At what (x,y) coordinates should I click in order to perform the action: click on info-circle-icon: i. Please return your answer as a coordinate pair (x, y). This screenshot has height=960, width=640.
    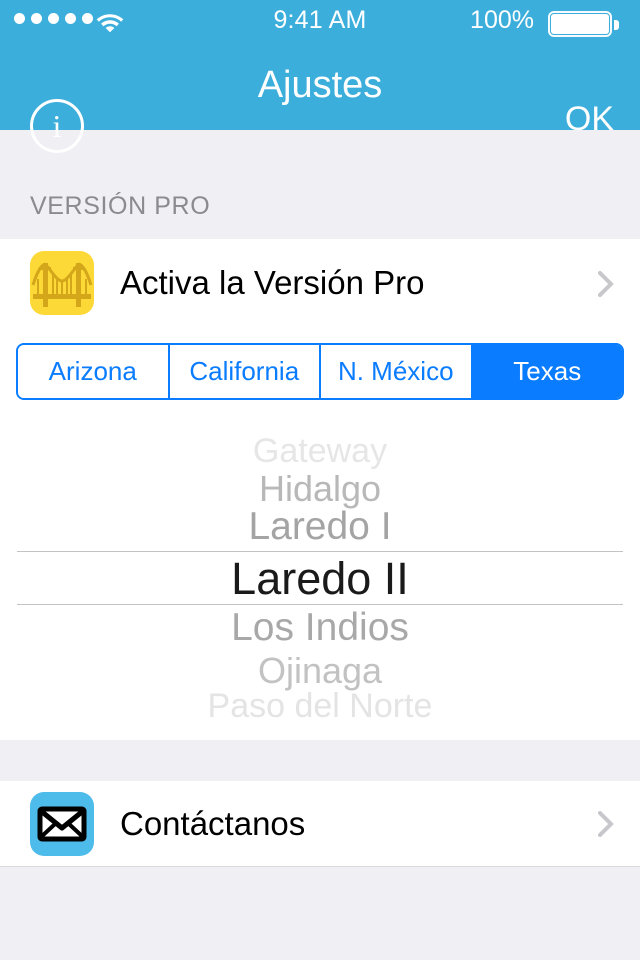
    Looking at the image, I should click on (57, 126).